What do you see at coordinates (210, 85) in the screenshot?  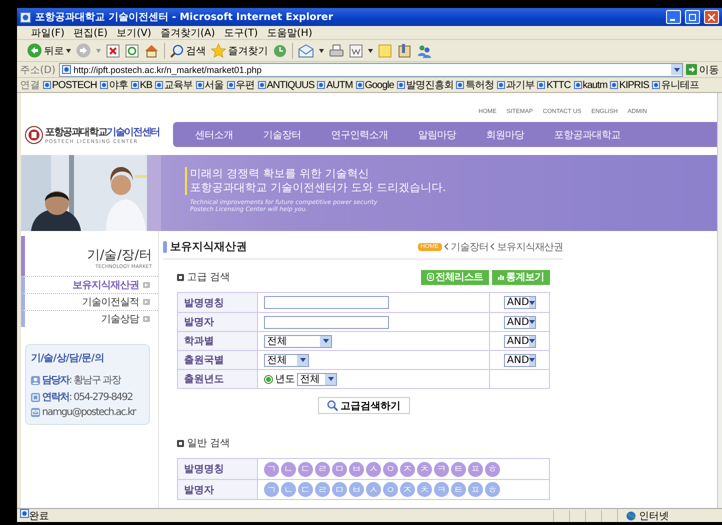 I see `link-button: 서울` at bounding box center [210, 85].